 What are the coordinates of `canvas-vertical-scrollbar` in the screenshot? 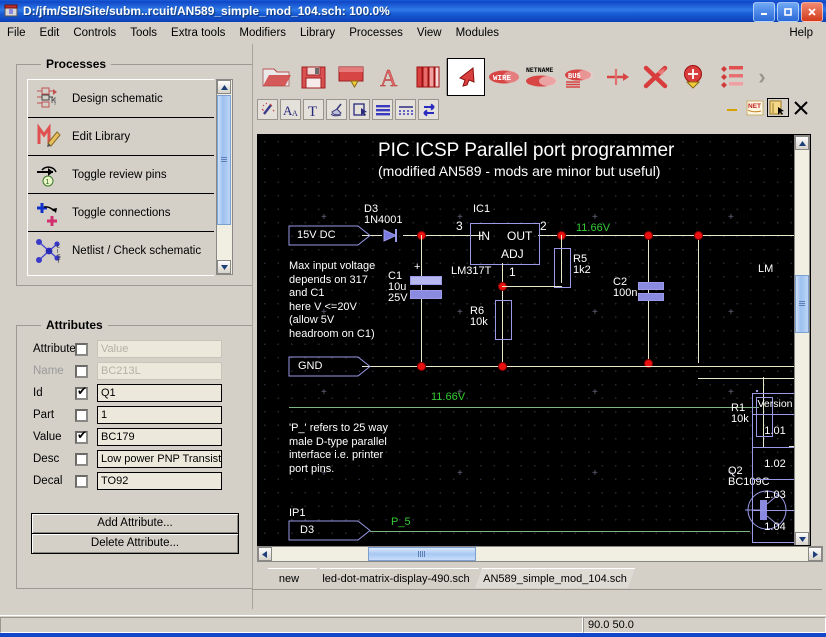 It's located at (802, 340).